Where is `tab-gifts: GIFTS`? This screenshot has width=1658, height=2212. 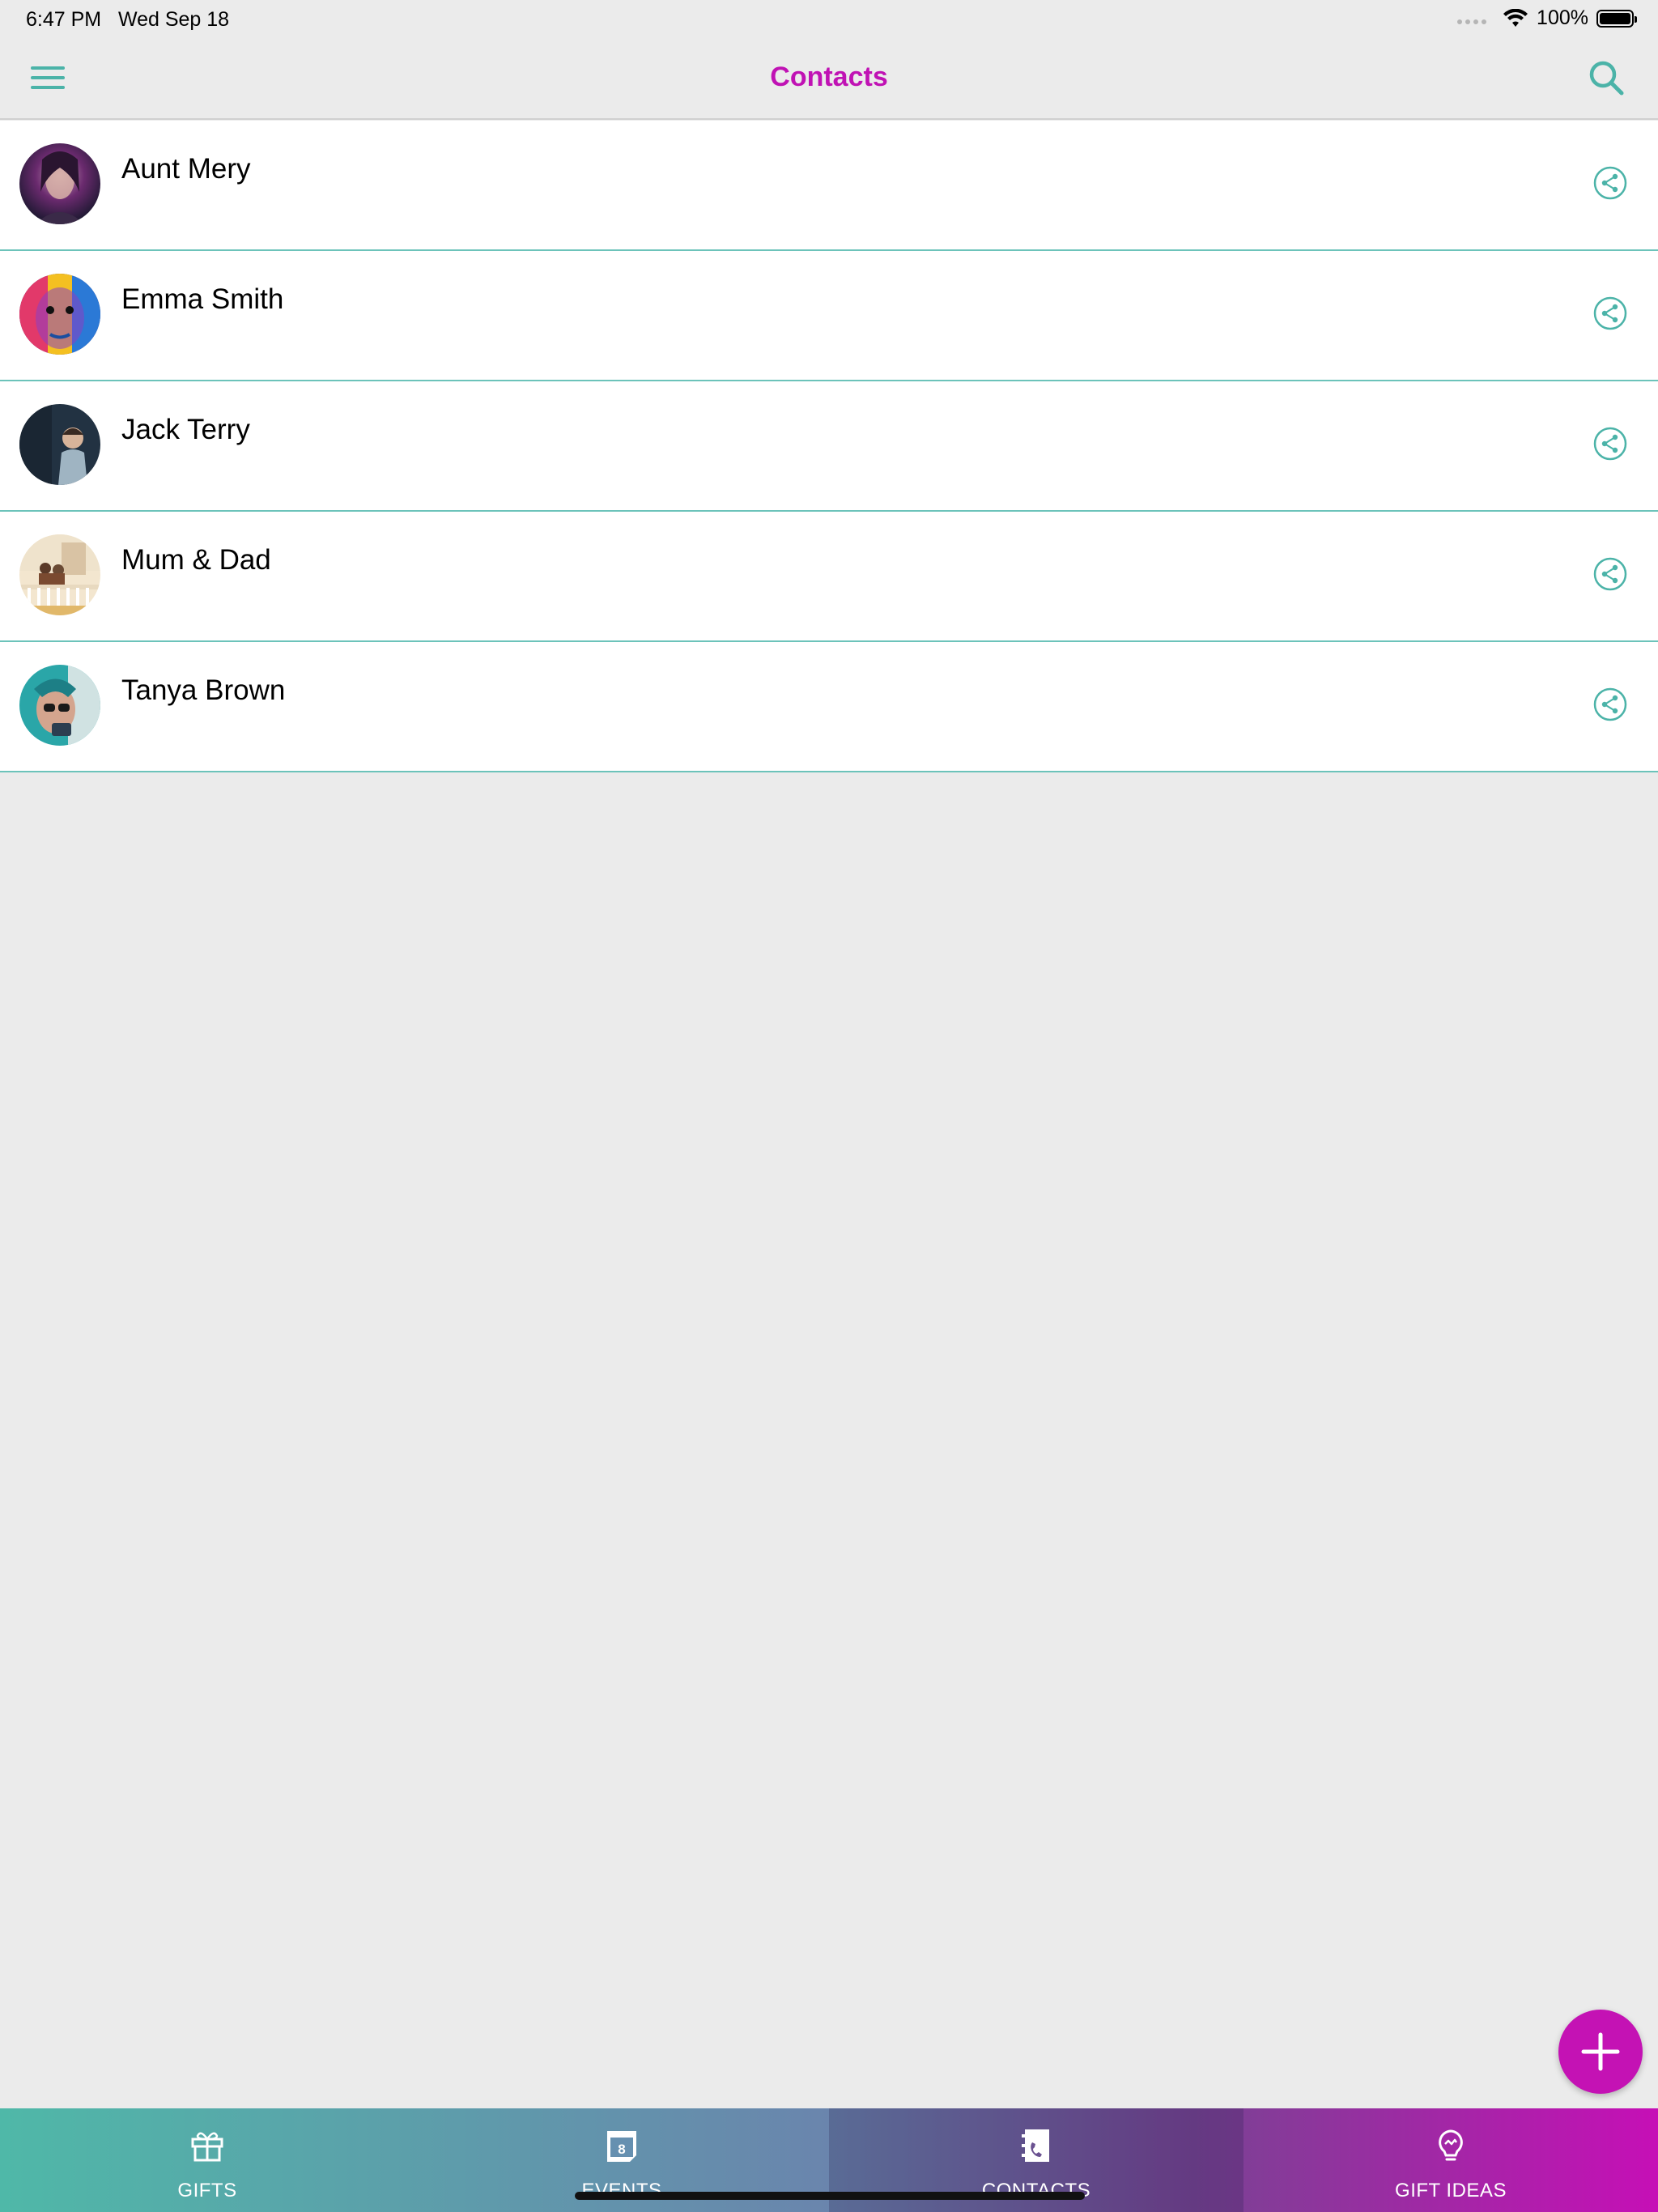
tab-gifts: GIFTS is located at coordinates (207, 2160).